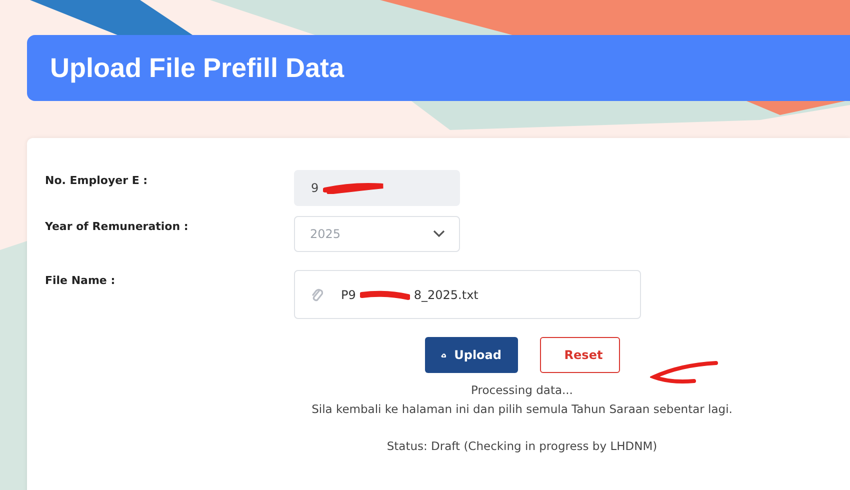 This screenshot has width=850, height=490. I want to click on field-label: No. Employer E :, so click(97, 180).